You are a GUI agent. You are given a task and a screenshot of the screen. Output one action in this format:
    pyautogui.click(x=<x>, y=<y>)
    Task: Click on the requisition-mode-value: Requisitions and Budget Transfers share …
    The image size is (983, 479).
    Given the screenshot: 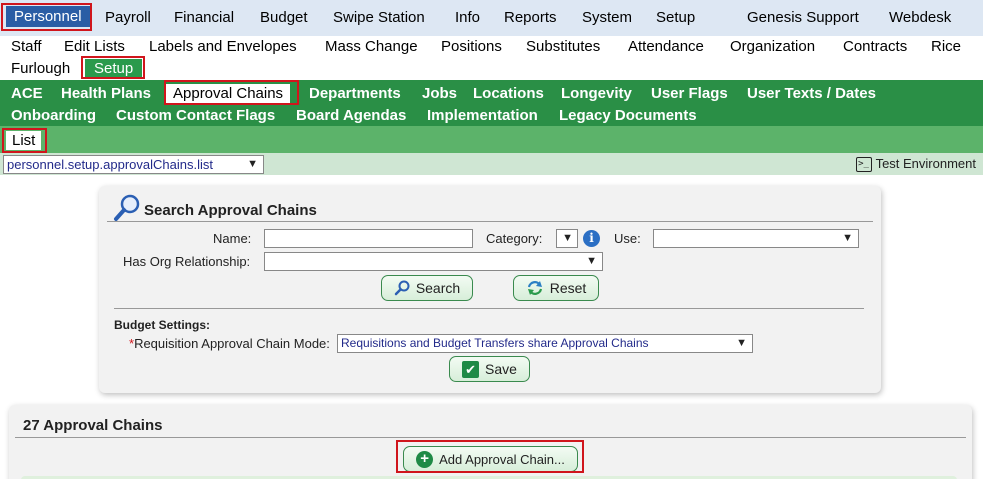 What is the action you would take?
    pyautogui.click(x=495, y=343)
    